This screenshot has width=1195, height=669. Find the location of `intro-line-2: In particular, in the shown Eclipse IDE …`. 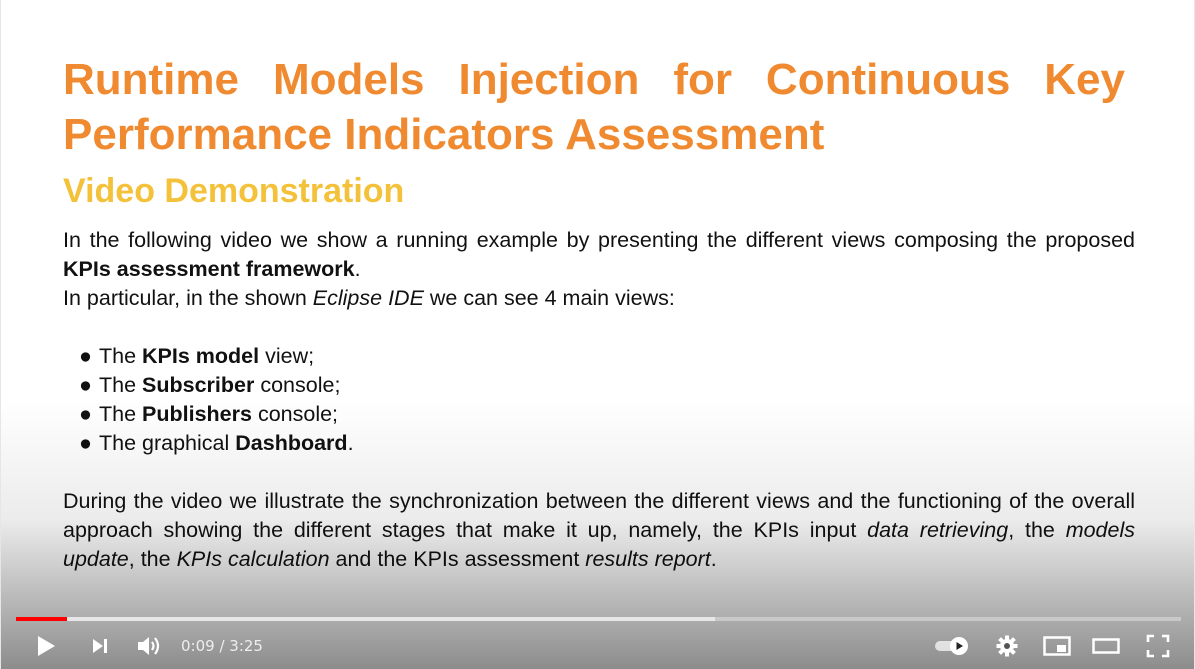

intro-line-2: In particular, in the shown Eclipse IDE … is located at coordinates (599, 298).